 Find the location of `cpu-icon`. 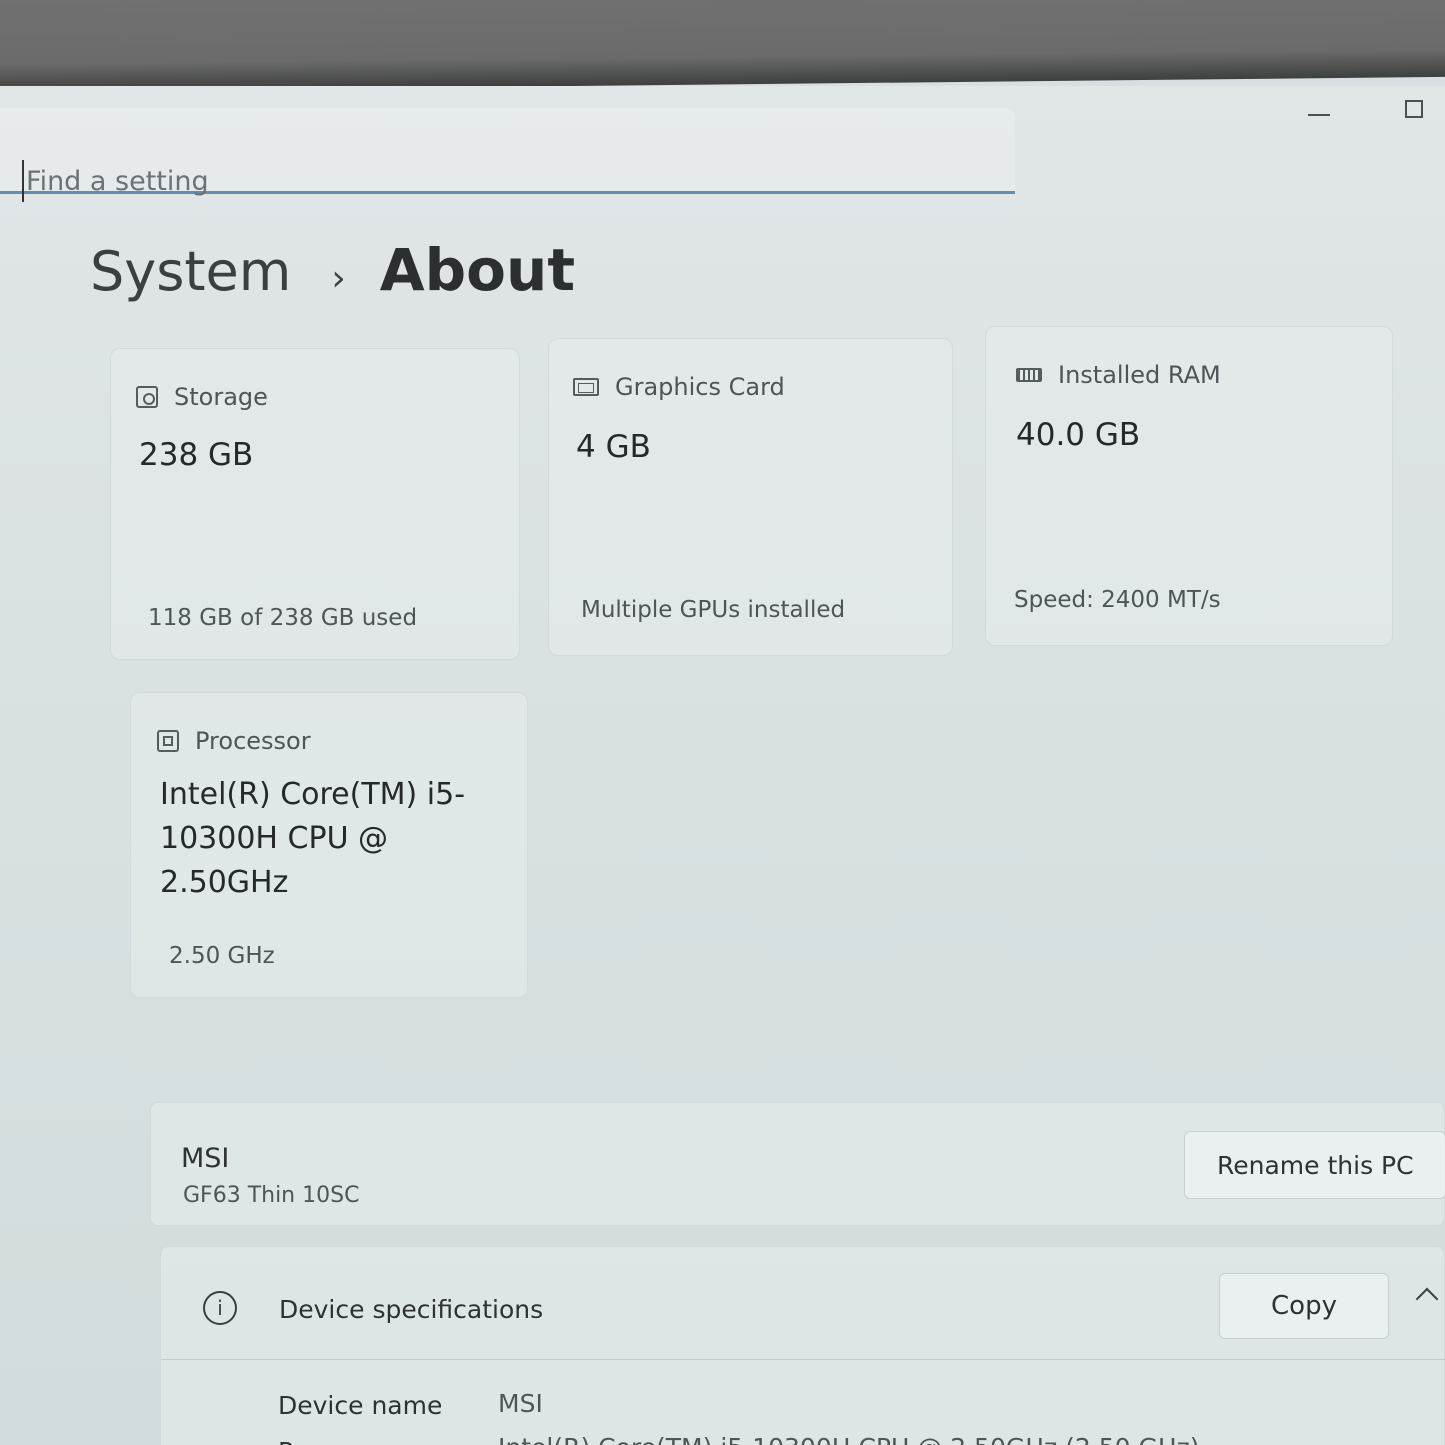

cpu-icon is located at coordinates (168, 741).